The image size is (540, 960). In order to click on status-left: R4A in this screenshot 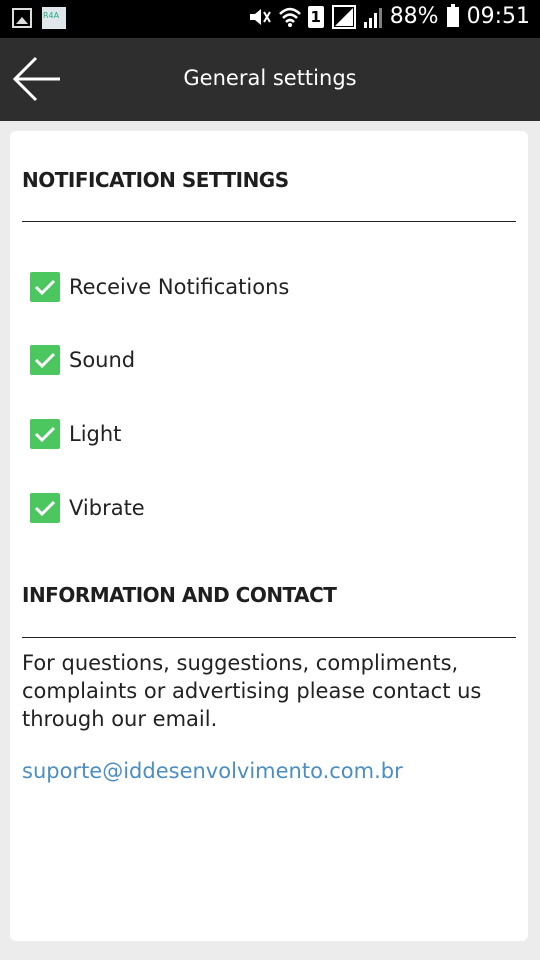, I will do `click(39, 18)`.